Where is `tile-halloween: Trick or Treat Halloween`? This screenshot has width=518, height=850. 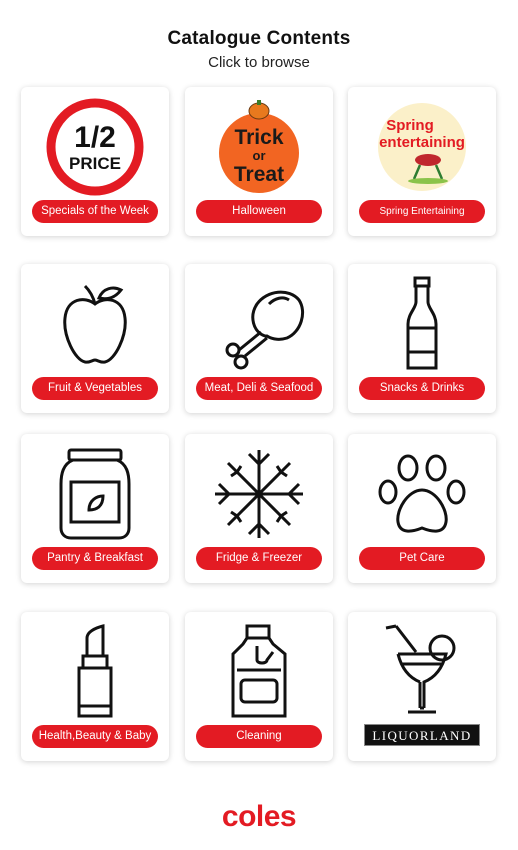
tile-halloween: Trick or Treat Halloween is located at coordinates (259, 161).